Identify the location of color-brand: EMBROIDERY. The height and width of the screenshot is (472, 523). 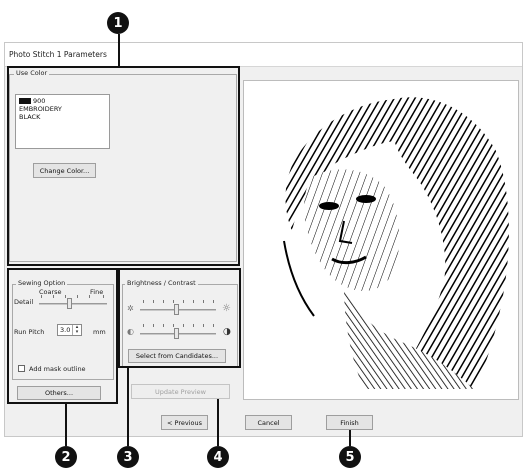
(40, 109).